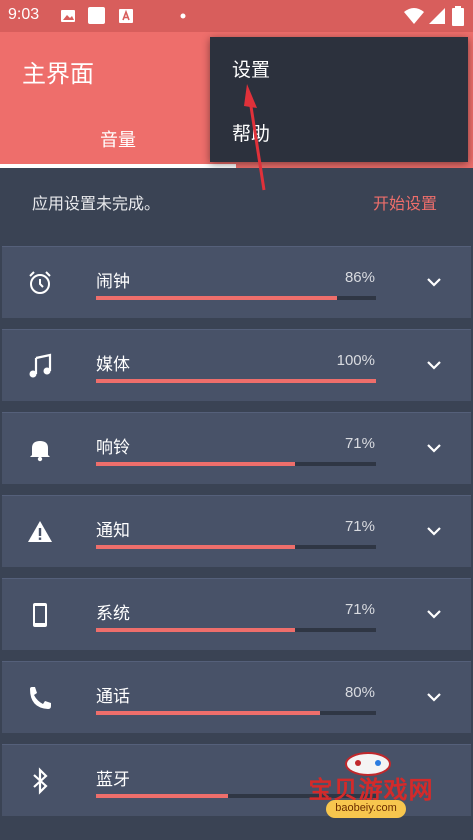 This screenshot has width=473, height=840. I want to click on text-a-icon, so click(126, 16).